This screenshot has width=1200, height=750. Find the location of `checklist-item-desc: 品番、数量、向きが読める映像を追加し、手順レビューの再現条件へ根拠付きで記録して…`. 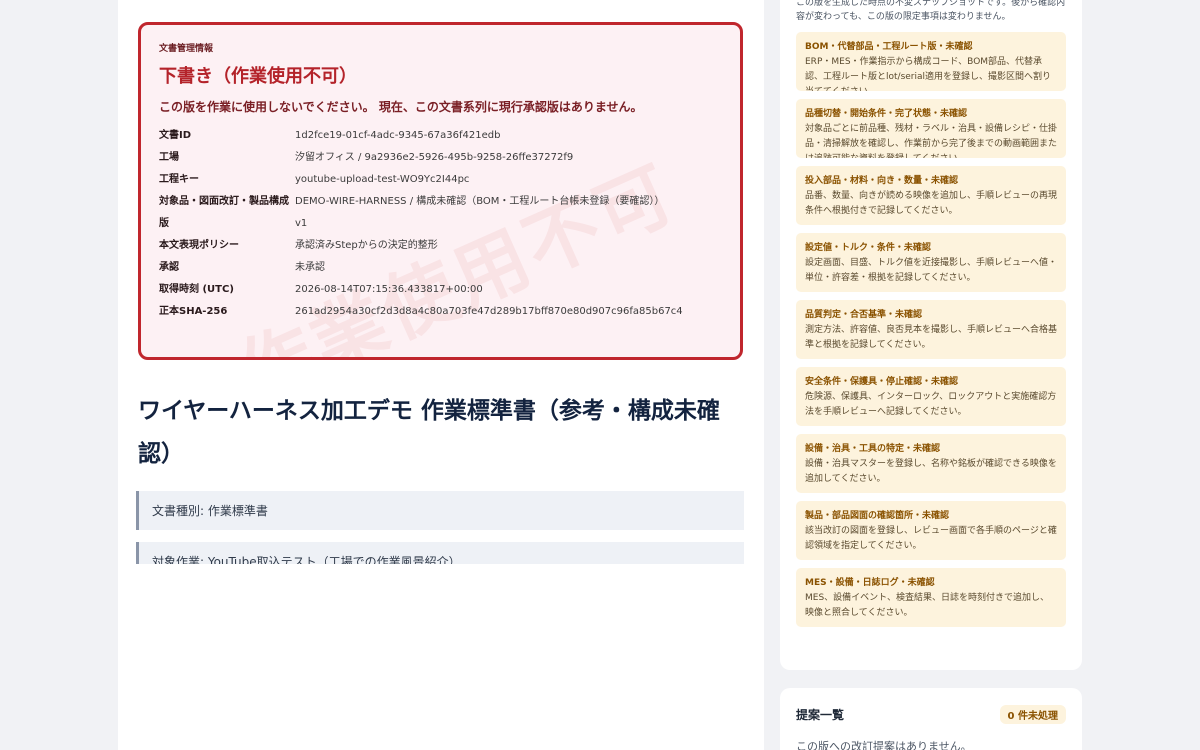

checklist-item-desc: 品番、数量、向きが読める映像を追加し、手順レビューの再現条件へ根拠付きで記録して… is located at coordinates (931, 203).